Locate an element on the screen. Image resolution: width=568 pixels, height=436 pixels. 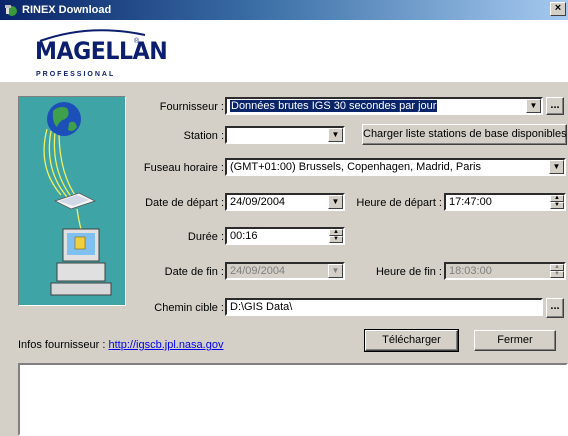
date-depart-dropdown-icon: ▼ is located at coordinates (335, 202).